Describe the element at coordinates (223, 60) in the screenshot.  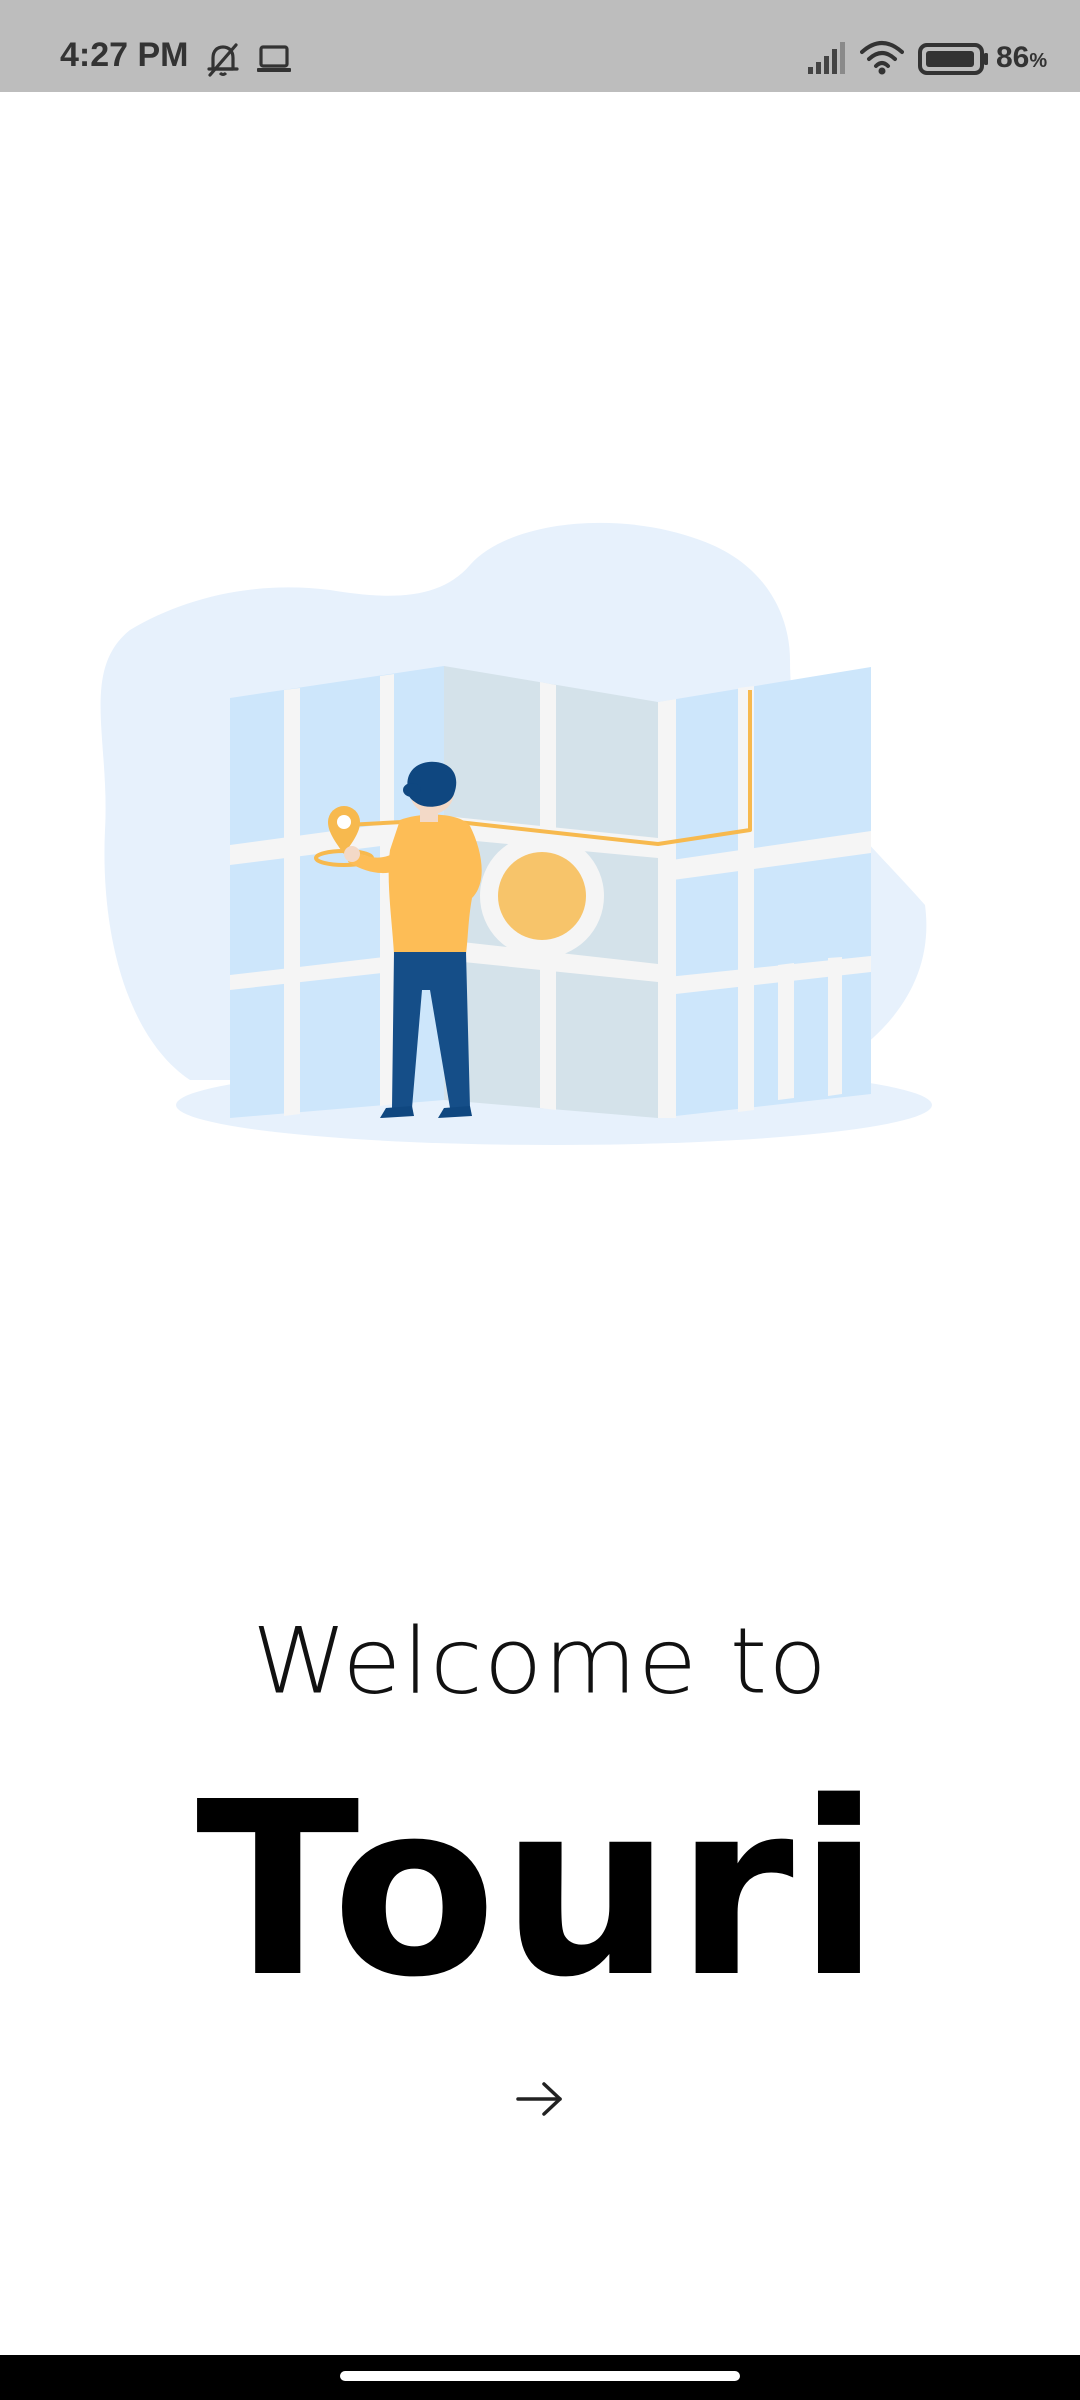
I see `muted-bell-icon` at that location.